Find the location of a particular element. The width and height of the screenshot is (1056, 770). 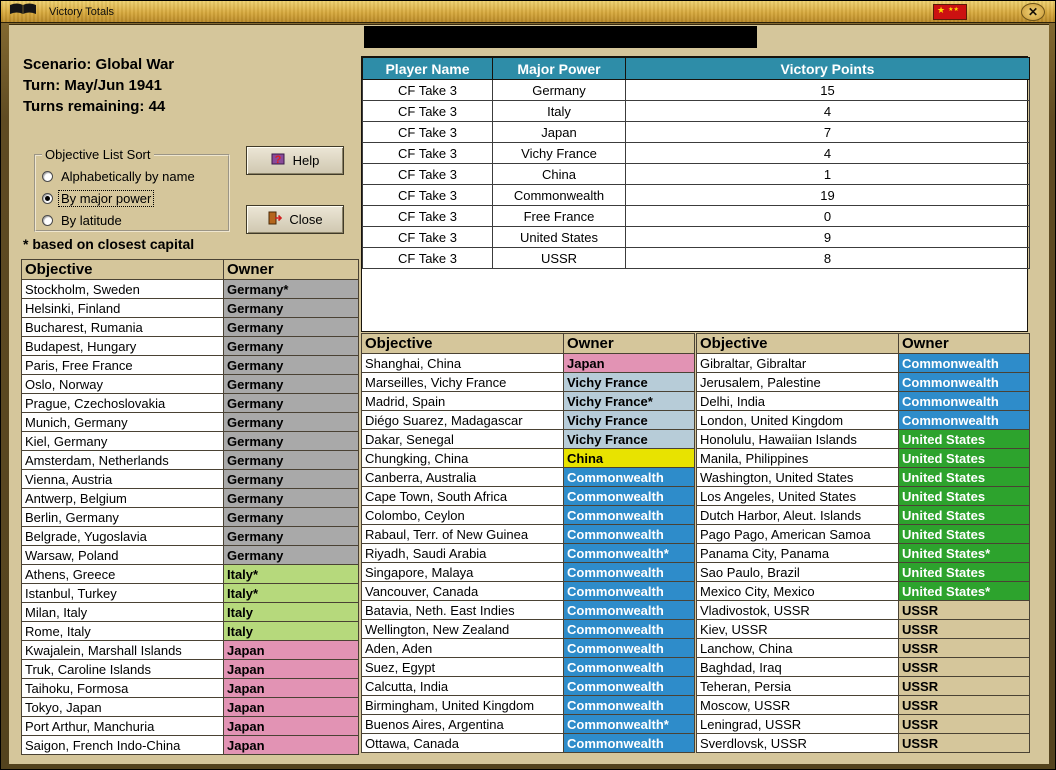

victory-points-cell: 15 is located at coordinates (827, 90).